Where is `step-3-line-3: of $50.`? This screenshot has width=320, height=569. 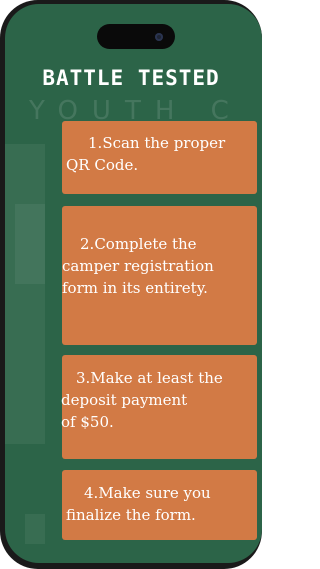
step-3-line-3: of $50. is located at coordinates (87, 422).